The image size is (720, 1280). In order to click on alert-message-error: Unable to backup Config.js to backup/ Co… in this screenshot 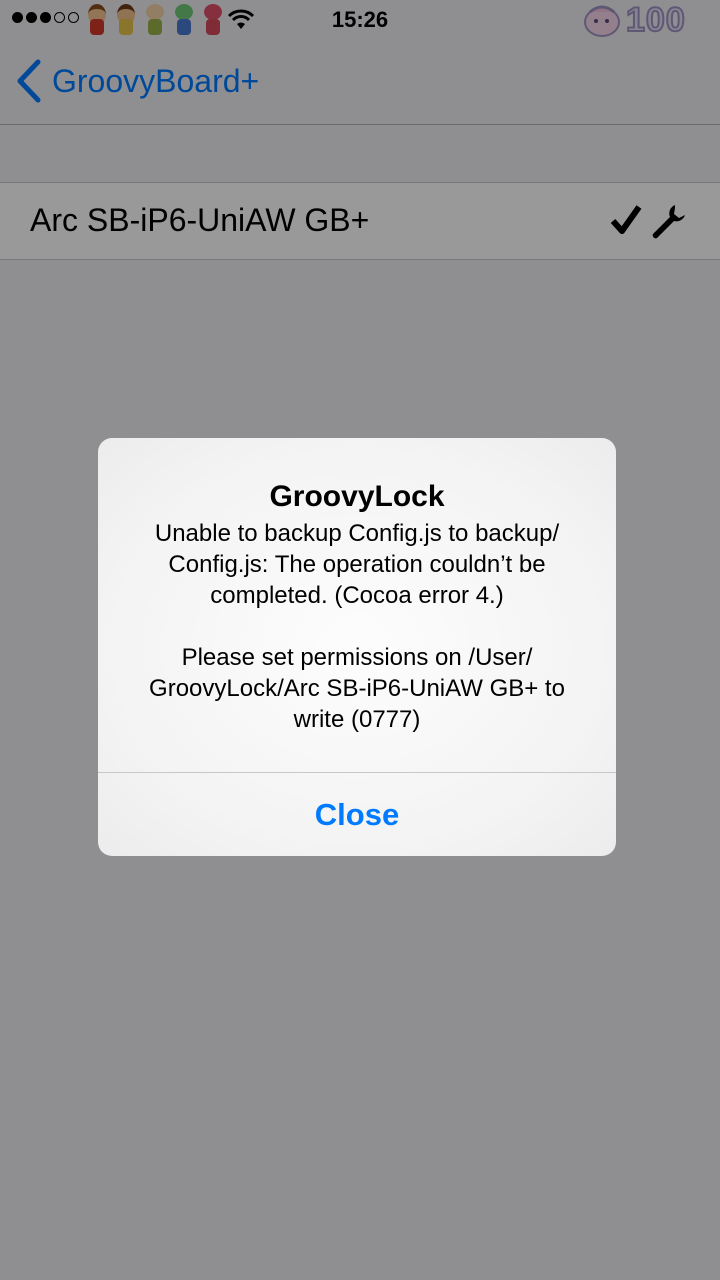, I will do `click(357, 564)`.